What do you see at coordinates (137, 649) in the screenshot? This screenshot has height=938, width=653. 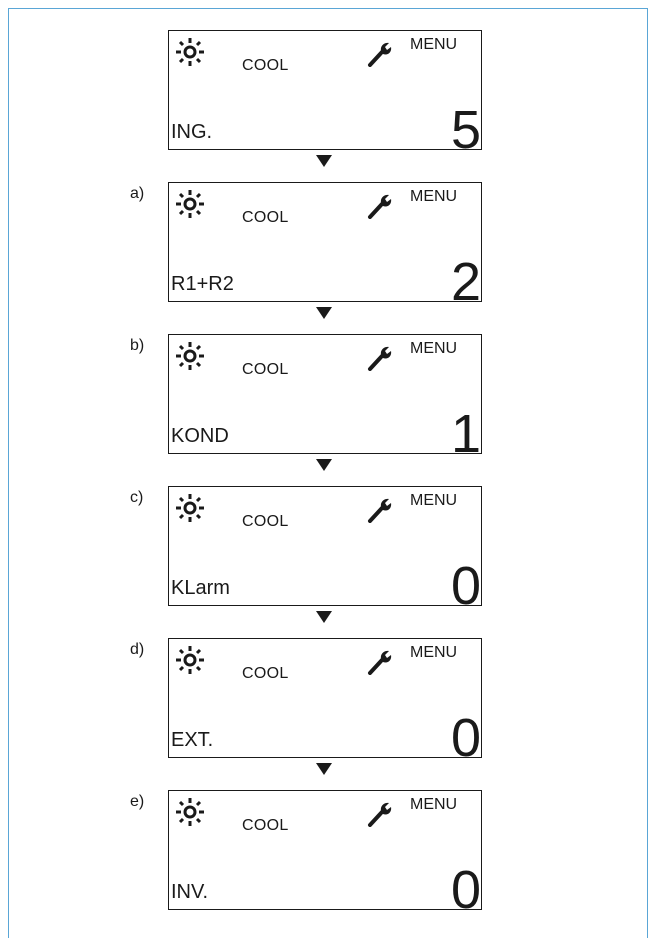 I see `step-label: d)` at bounding box center [137, 649].